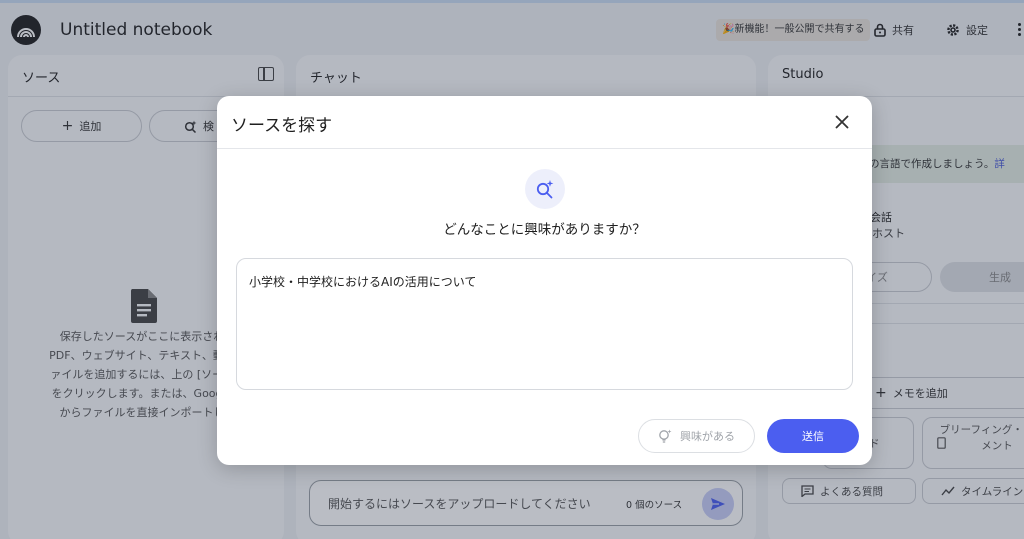 The width and height of the screenshot is (1024, 539). I want to click on interest-label: 興味がある, so click(707, 436).